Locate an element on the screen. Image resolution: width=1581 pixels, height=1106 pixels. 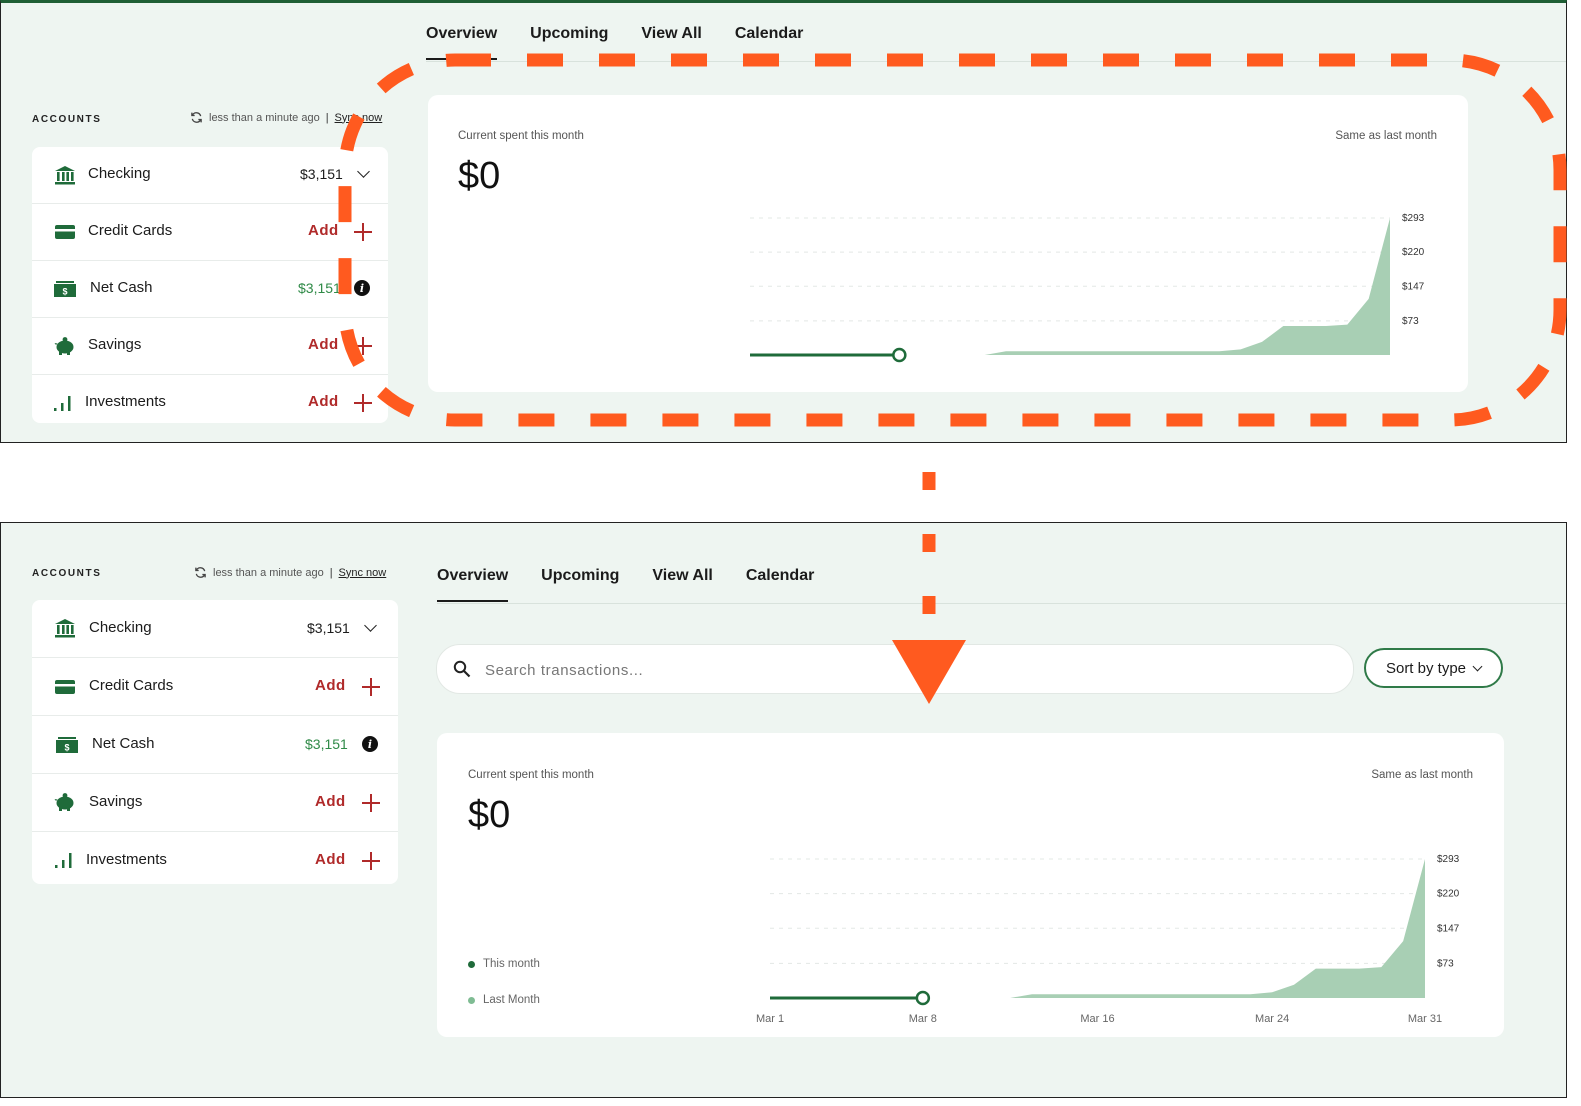
cash-icon: $ is located at coordinates (65, 289).